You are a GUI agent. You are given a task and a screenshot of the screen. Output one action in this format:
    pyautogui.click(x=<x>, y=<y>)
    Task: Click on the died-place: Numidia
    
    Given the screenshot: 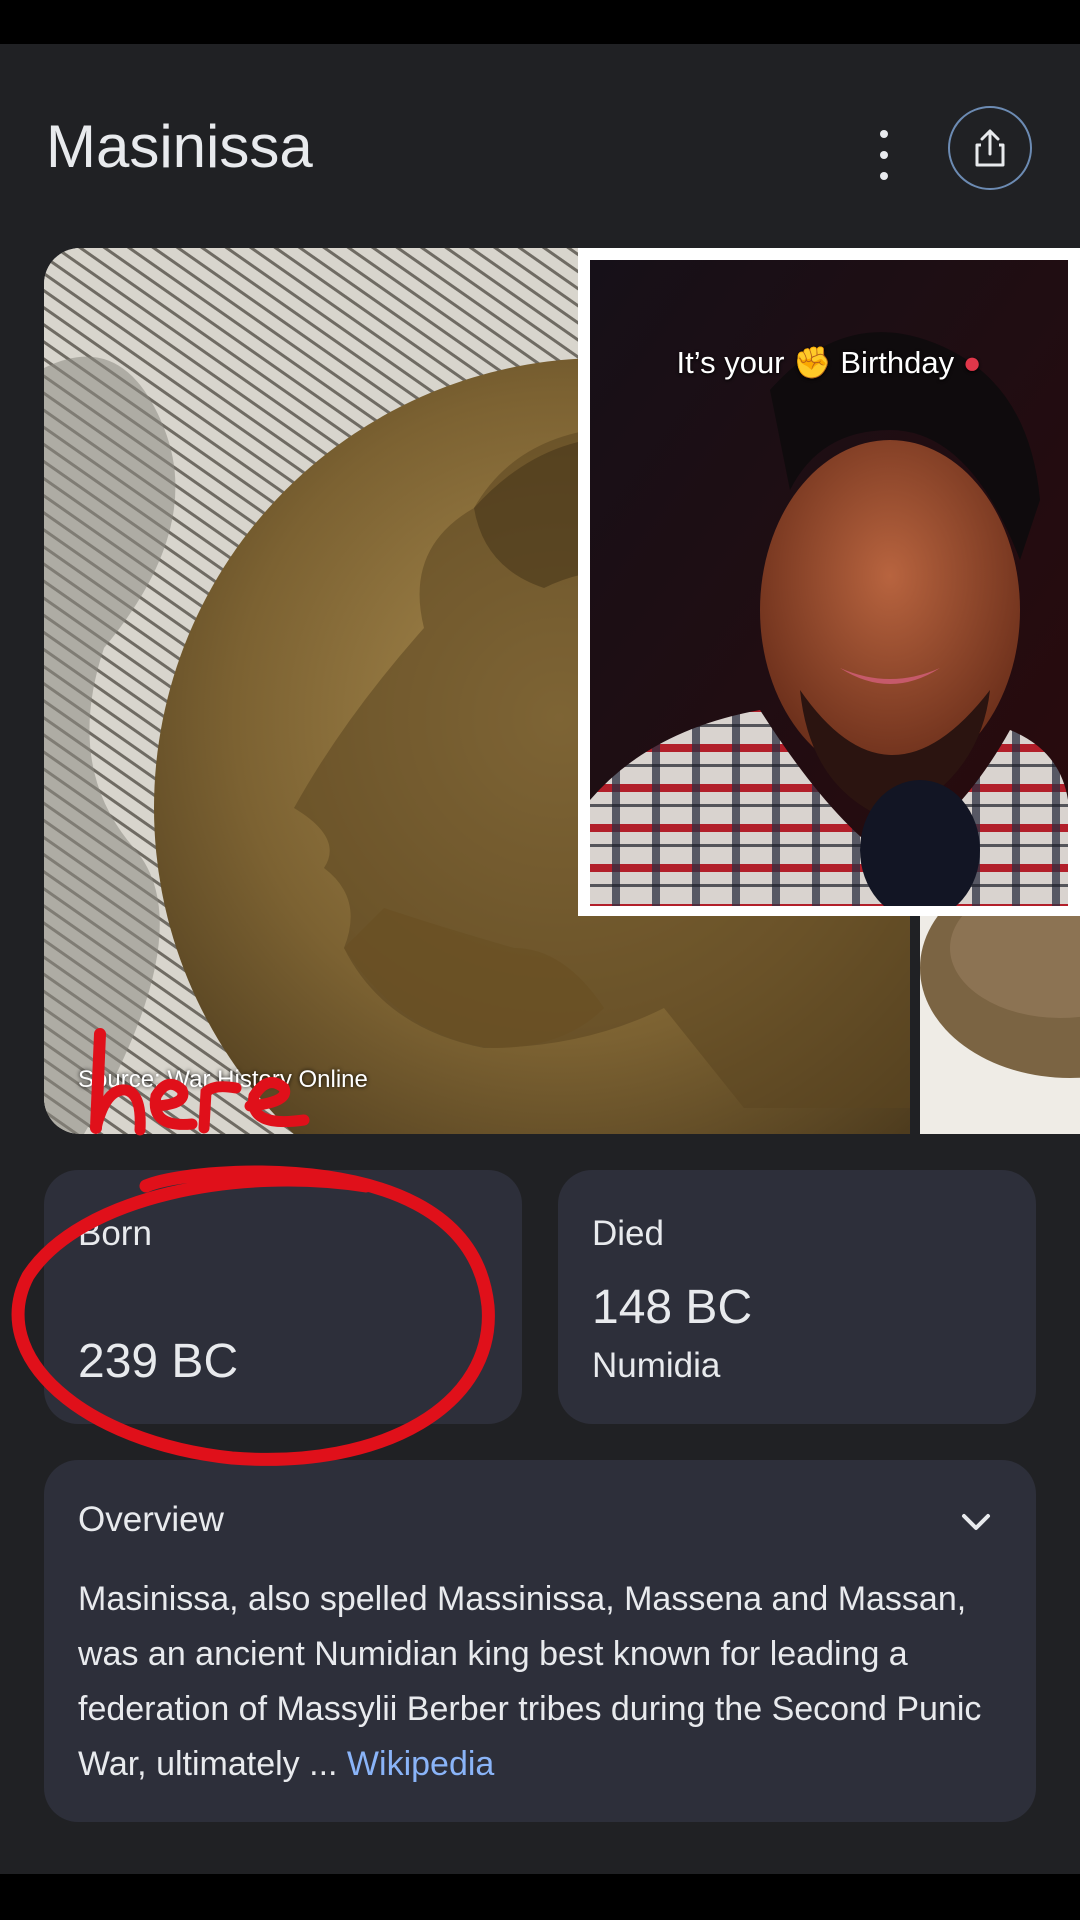 What is the action you would take?
    pyautogui.click(x=656, y=1365)
    